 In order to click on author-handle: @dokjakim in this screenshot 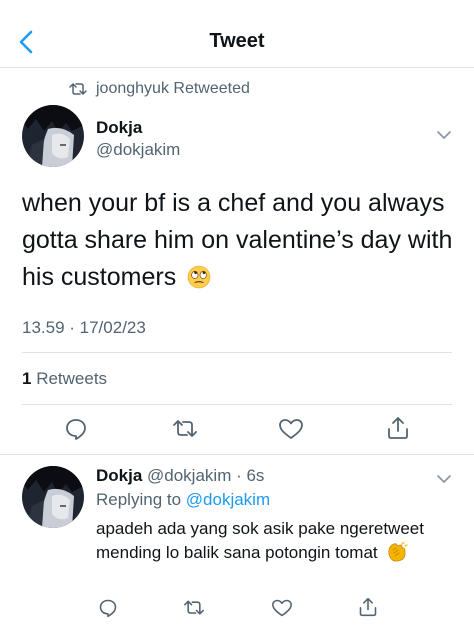, I will do `click(138, 150)`.